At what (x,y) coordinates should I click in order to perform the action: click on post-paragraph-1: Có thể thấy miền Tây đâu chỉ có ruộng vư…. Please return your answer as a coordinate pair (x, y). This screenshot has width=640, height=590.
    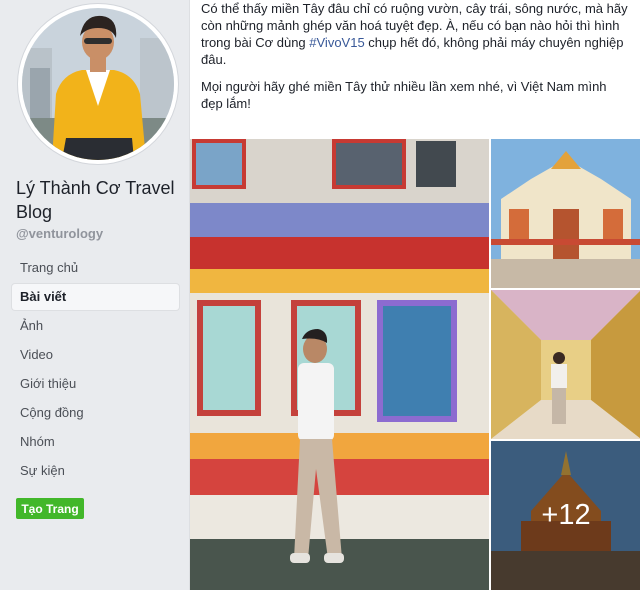
    Looking at the image, I should click on (416, 34).